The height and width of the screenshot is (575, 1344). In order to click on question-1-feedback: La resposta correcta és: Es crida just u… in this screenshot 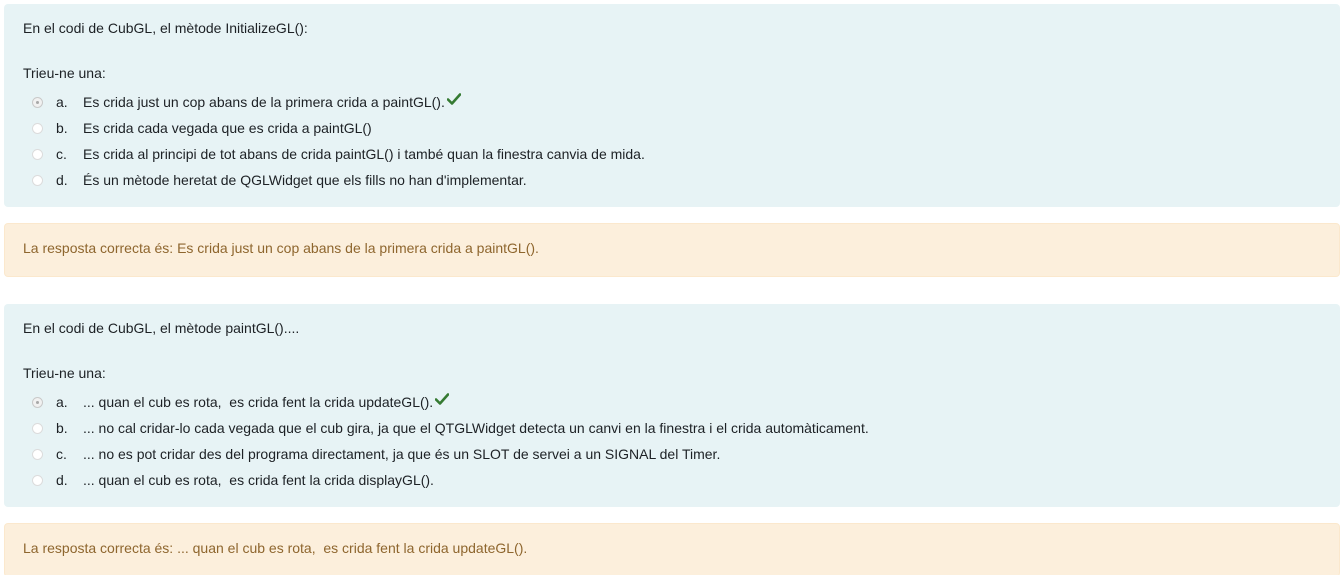, I will do `click(672, 250)`.